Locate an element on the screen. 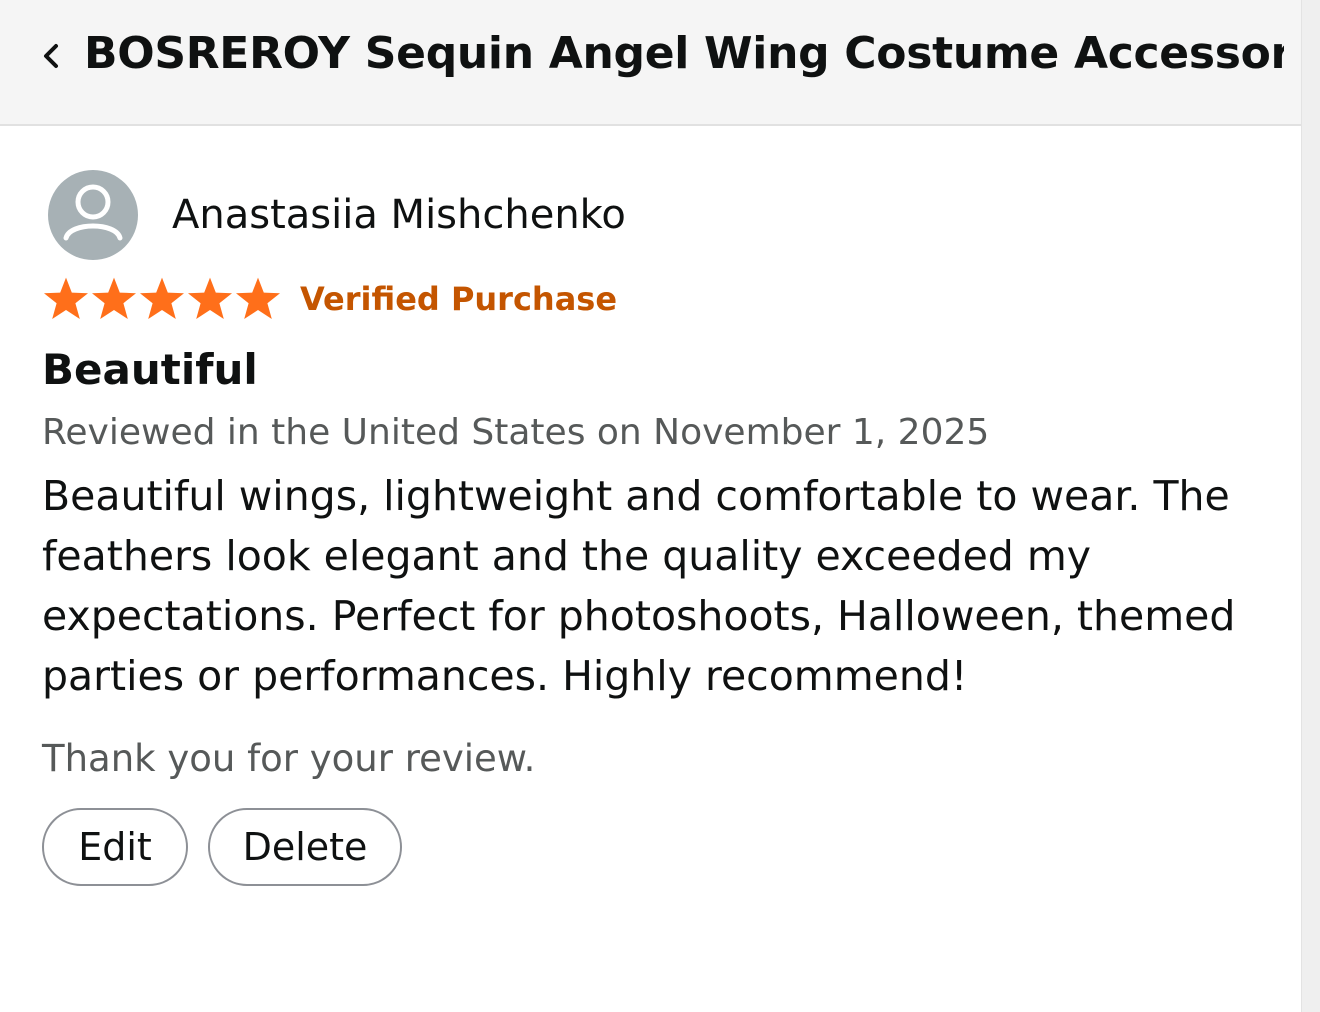 Image resolution: width=1320 pixels, height=1012 pixels. scrollbar is located at coordinates (1310, 506).